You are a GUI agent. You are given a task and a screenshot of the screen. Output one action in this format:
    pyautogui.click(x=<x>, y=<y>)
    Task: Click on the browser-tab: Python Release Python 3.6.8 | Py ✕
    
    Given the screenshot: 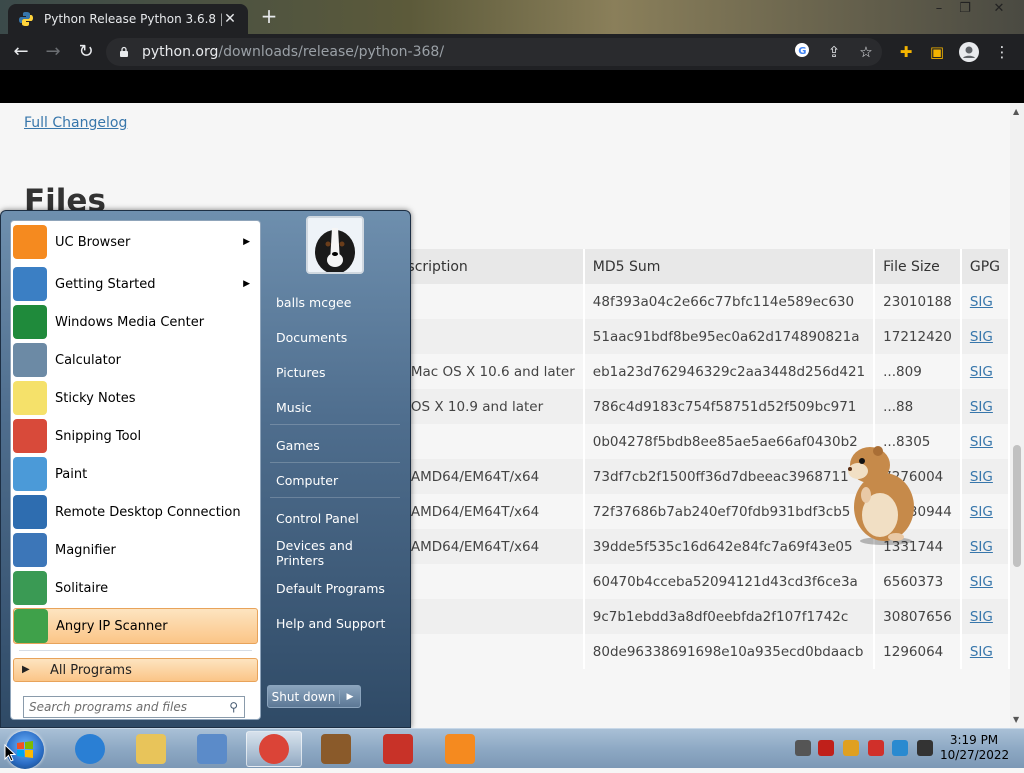 What is the action you would take?
    pyautogui.click(x=128, y=19)
    